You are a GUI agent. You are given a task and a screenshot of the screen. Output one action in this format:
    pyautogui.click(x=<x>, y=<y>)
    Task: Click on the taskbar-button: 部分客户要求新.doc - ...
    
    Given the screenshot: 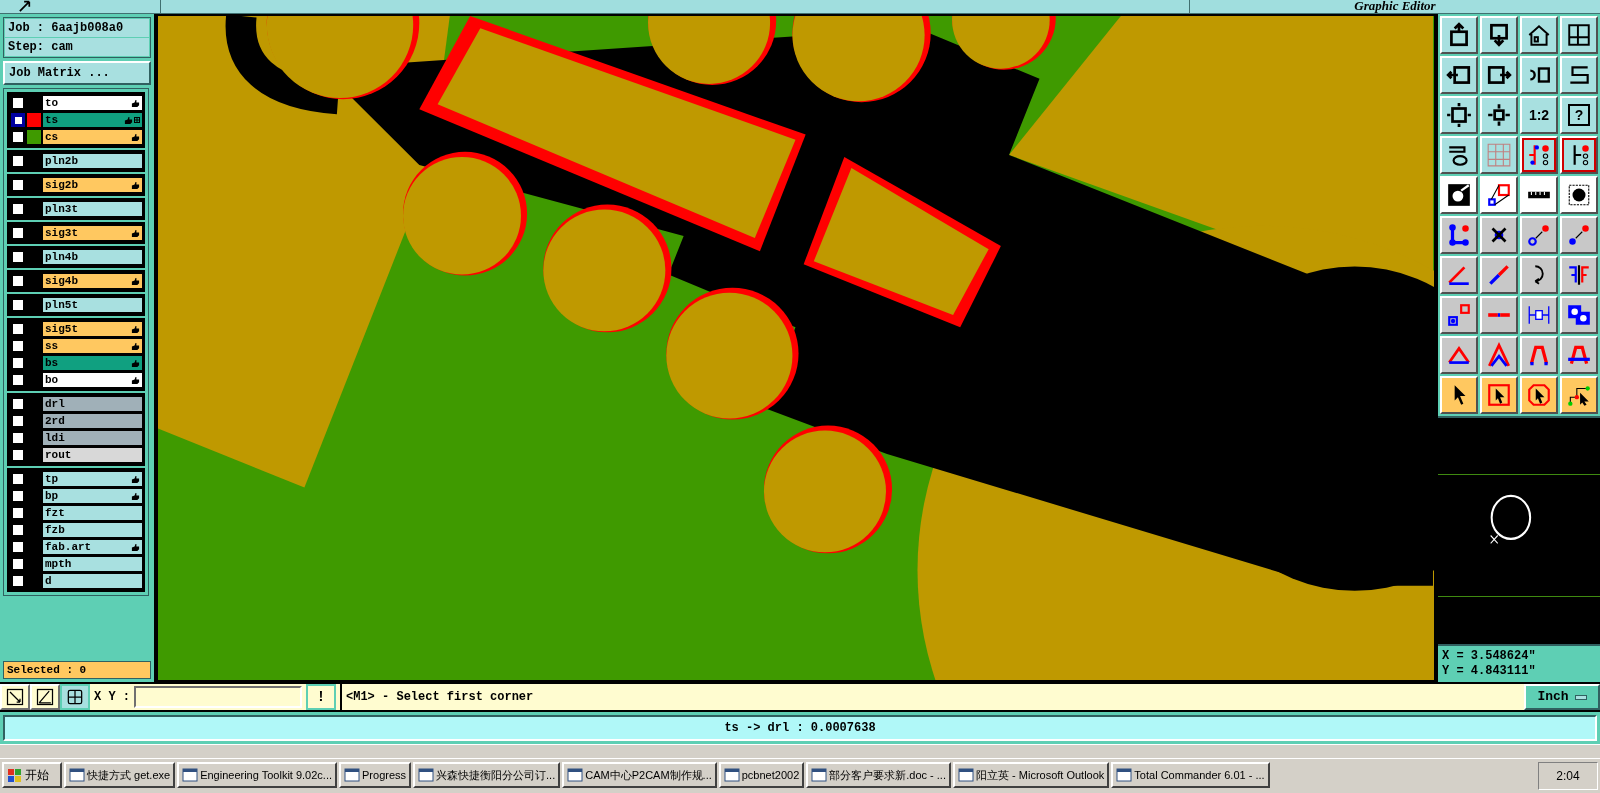 What is the action you would take?
    pyautogui.click(x=878, y=775)
    